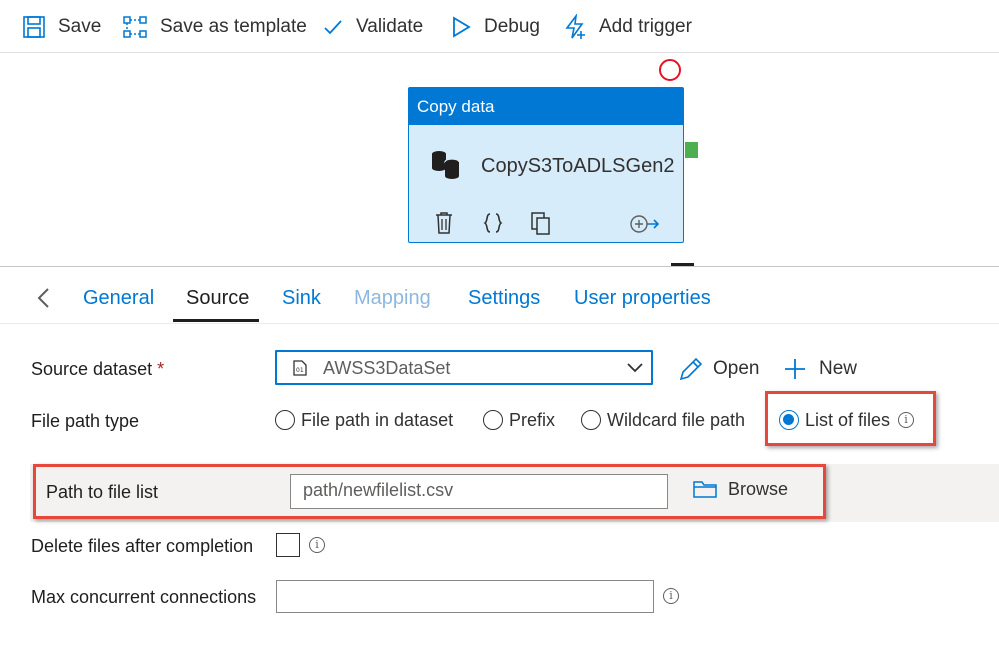  What do you see at coordinates (578, 166) in the screenshot?
I see `activity-name: CopyS3ToADLSGen2` at bounding box center [578, 166].